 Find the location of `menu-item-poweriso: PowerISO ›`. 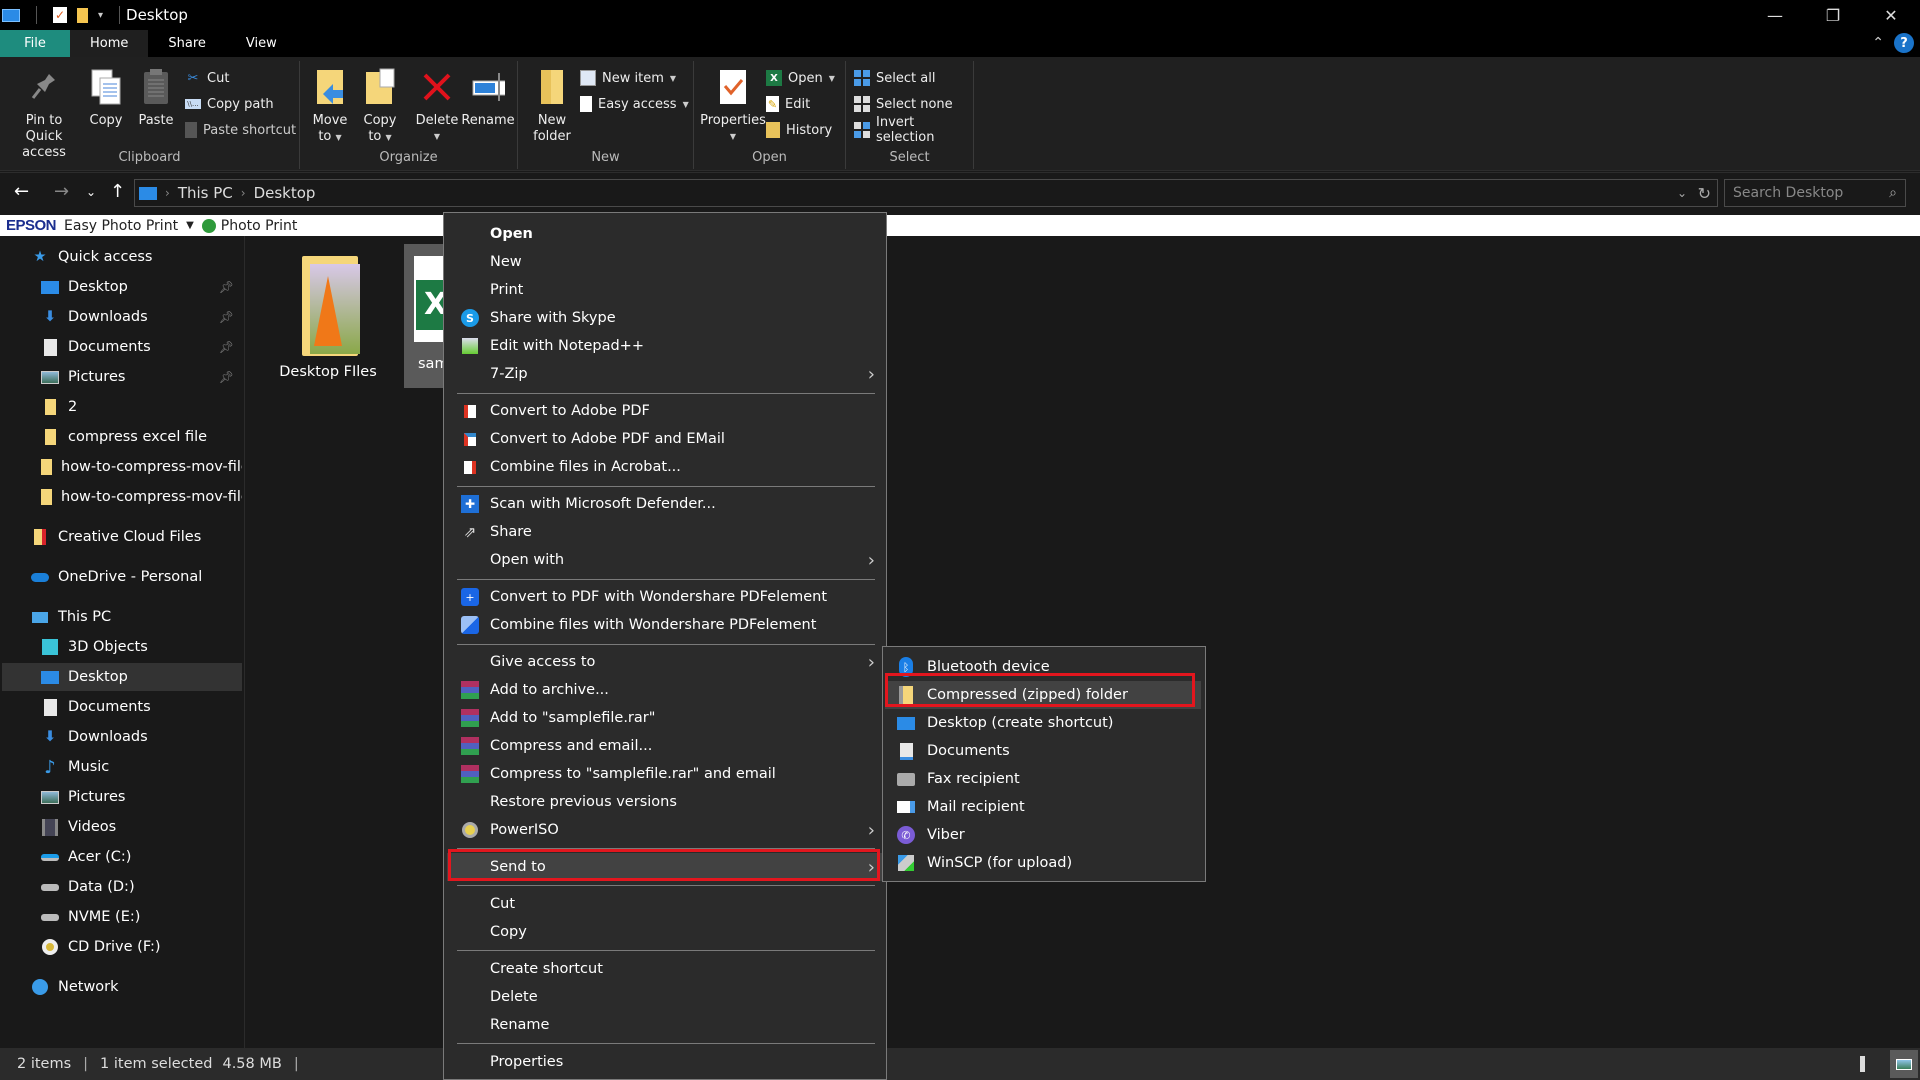

menu-item-poweriso: PowerISO › is located at coordinates (665, 830).